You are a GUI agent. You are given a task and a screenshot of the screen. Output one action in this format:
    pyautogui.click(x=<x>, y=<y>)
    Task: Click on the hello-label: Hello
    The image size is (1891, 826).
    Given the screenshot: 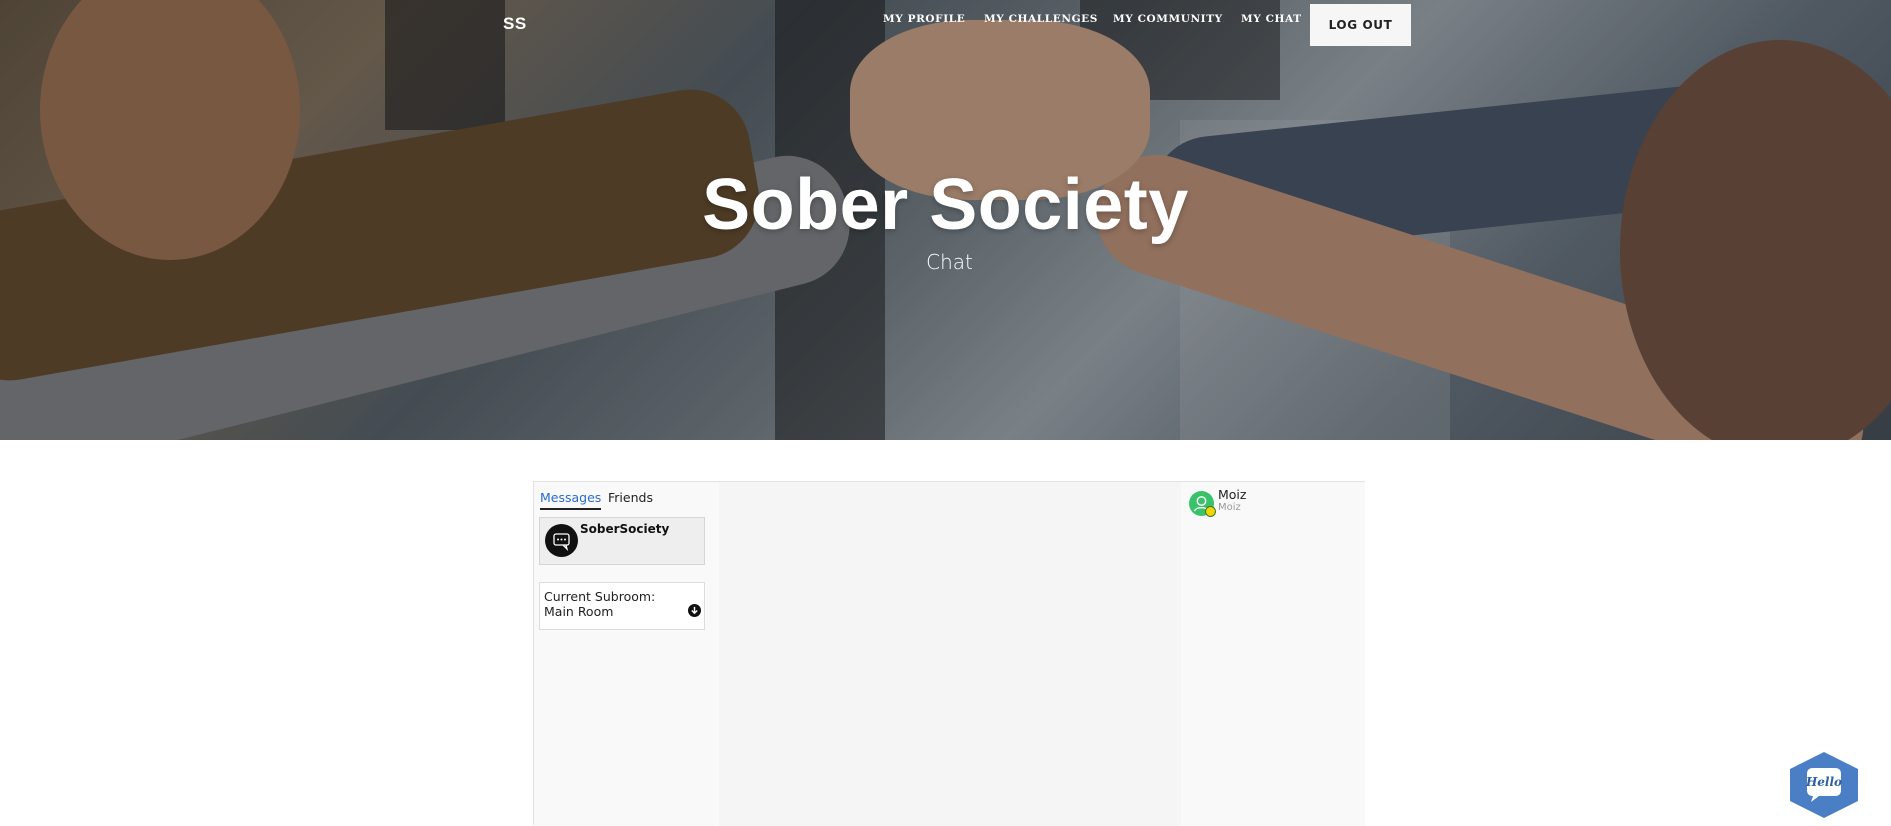 What is the action you would take?
    pyautogui.click(x=1823, y=782)
    